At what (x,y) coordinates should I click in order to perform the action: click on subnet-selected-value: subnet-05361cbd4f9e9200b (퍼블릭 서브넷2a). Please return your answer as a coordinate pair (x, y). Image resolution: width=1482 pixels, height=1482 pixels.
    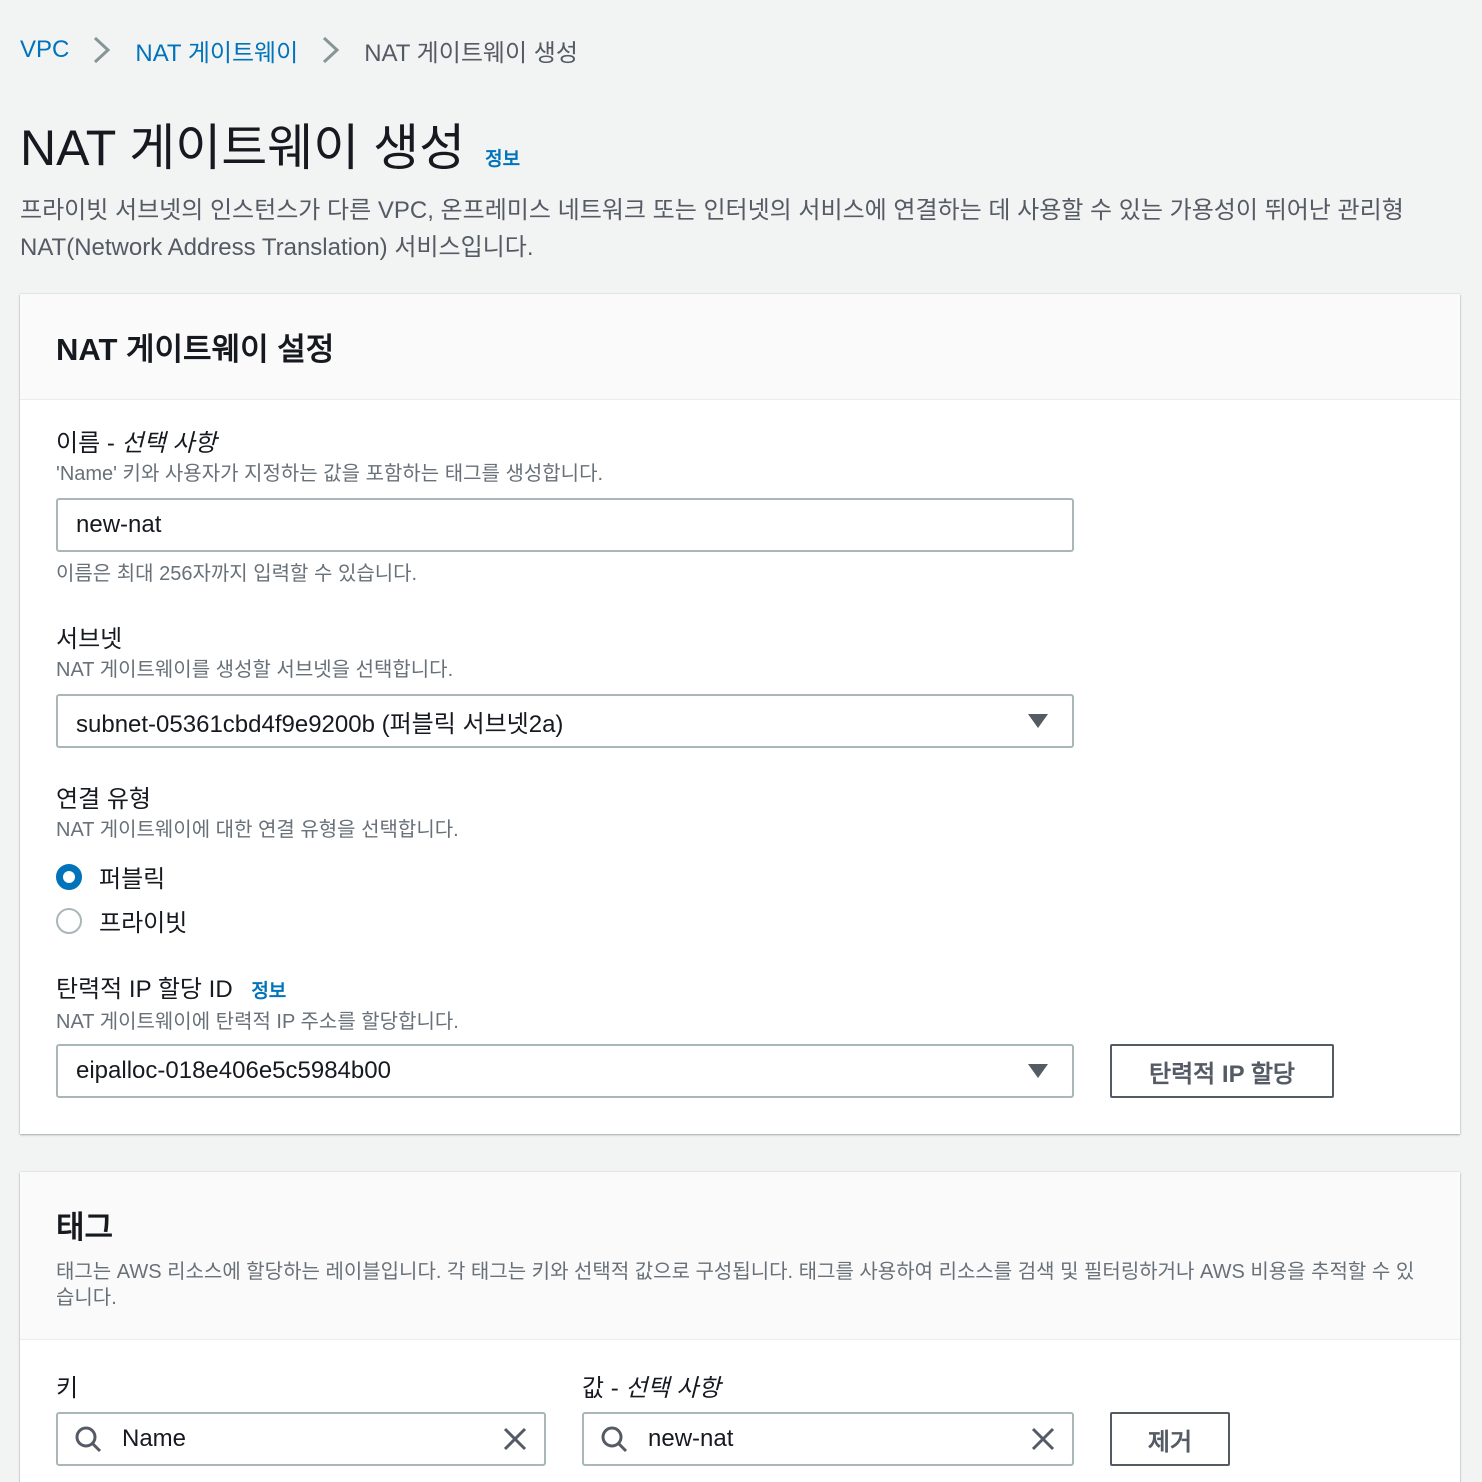
    Looking at the image, I should click on (320, 724).